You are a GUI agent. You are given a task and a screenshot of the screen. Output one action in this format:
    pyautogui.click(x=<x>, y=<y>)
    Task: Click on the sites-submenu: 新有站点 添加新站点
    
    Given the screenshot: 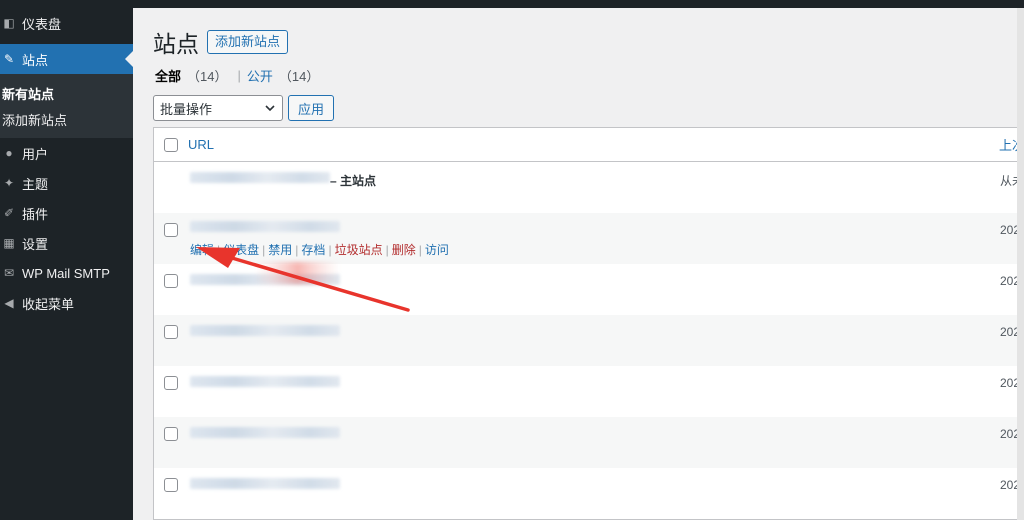 What is the action you would take?
    pyautogui.click(x=66, y=106)
    